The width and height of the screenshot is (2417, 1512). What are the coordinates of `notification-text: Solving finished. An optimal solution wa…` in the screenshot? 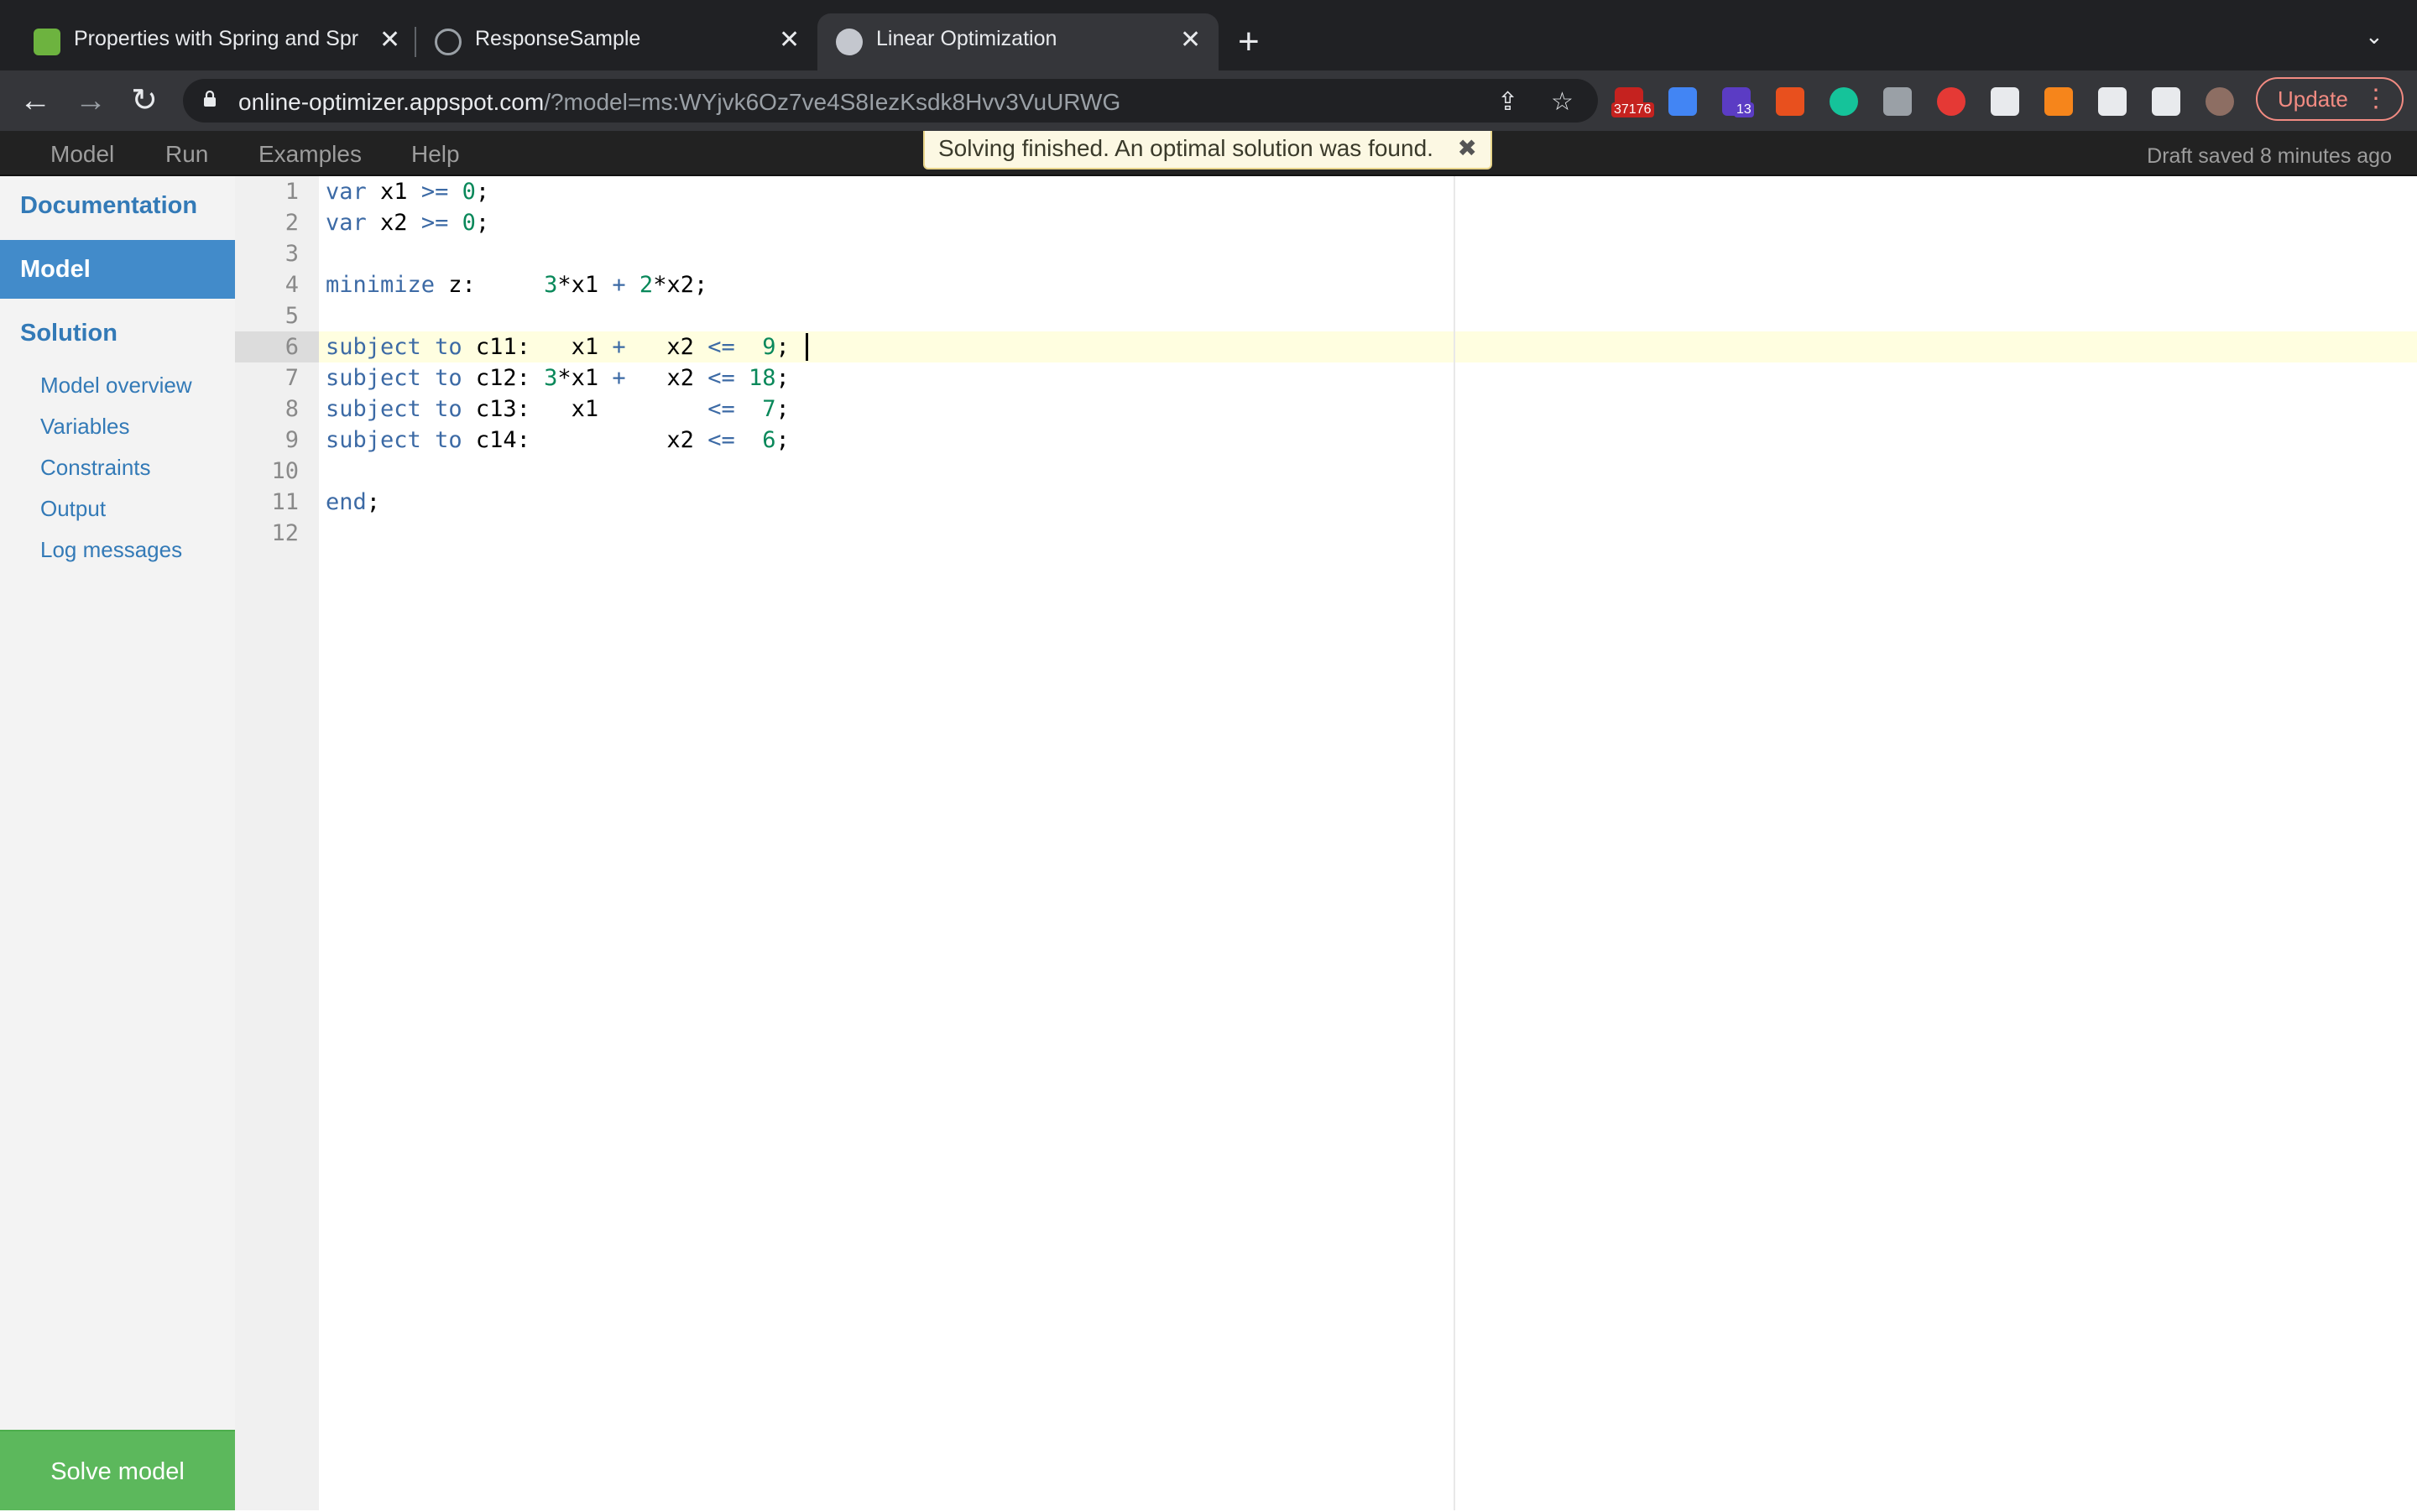 It's located at (1185, 148).